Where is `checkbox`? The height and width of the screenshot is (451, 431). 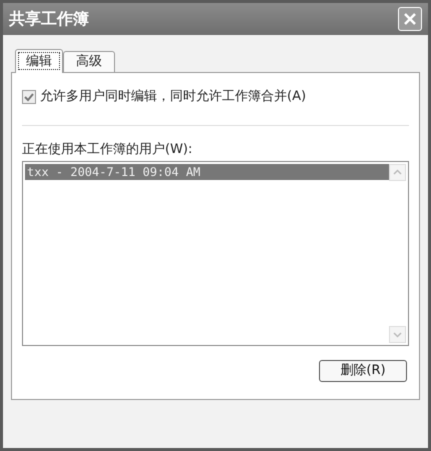 checkbox is located at coordinates (29, 97).